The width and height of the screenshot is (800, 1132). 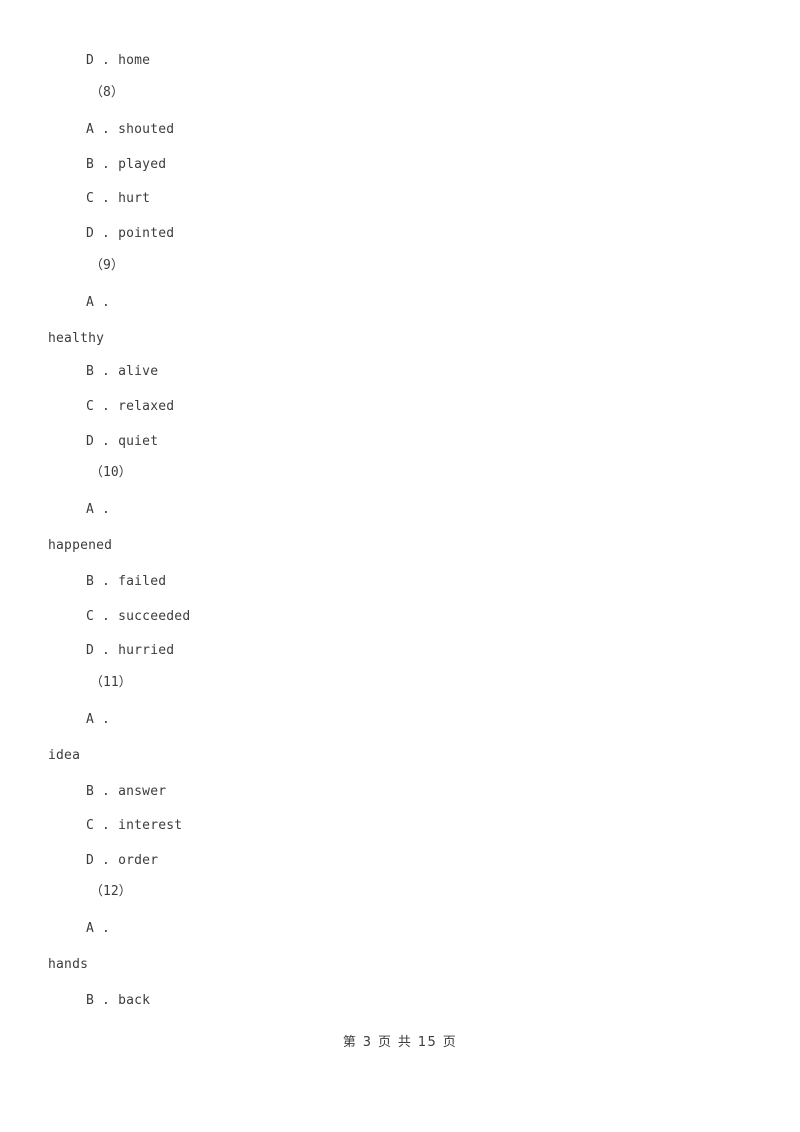 What do you see at coordinates (122, 371) in the screenshot?
I see `answer-option: B . alive` at bounding box center [122, 371].